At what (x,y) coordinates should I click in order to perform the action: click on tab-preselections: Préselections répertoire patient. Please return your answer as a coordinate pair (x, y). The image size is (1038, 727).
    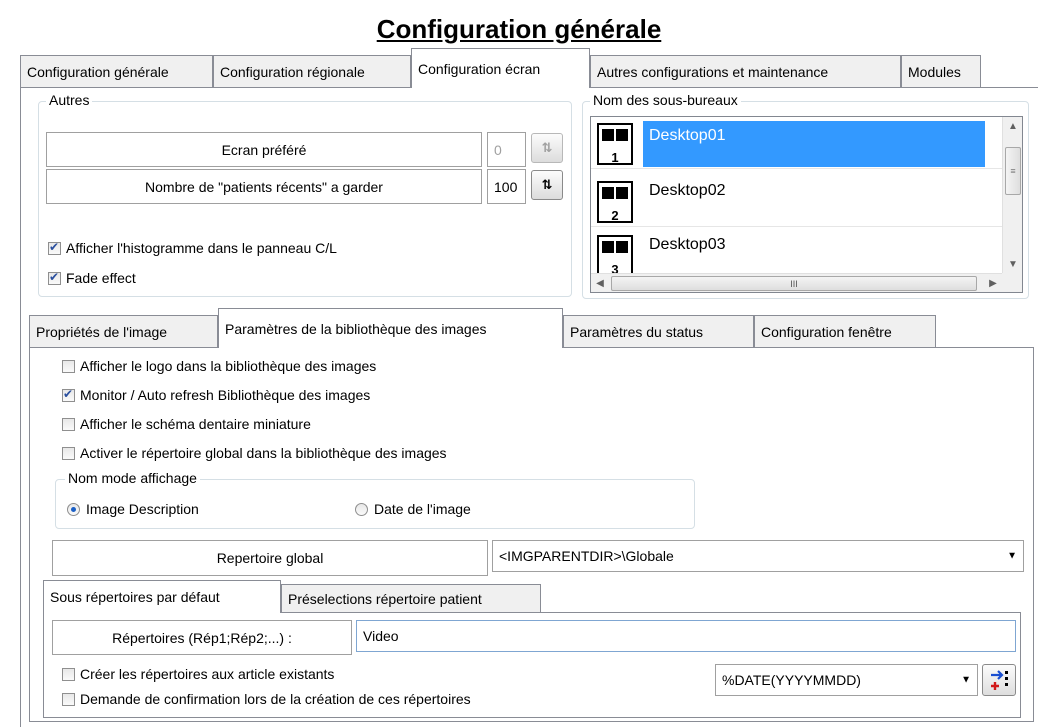
    Looking at the image, I should click on (411, 598).